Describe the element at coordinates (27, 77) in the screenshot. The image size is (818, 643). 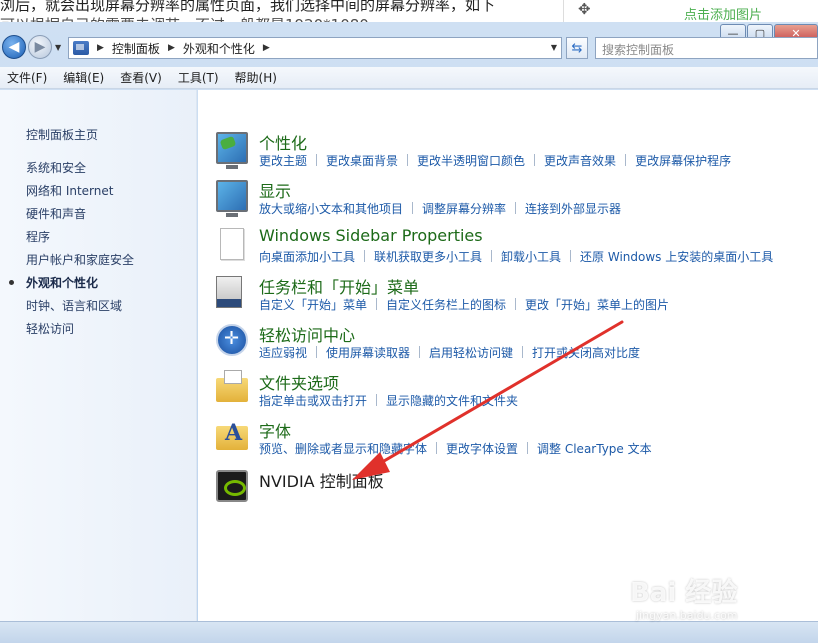
I see `menu-file: 文件(F)` at that location.